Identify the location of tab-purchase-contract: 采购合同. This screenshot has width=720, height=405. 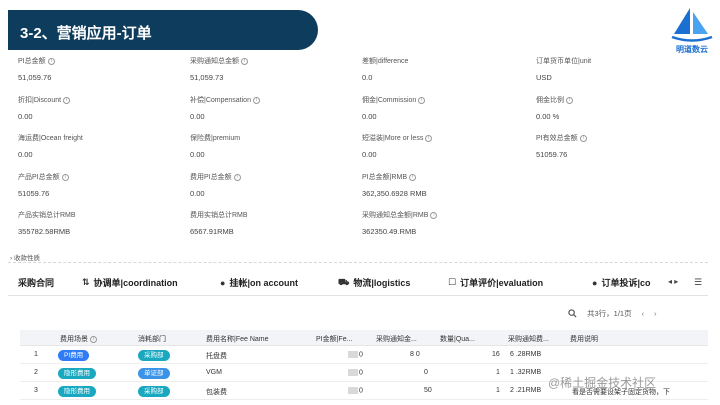
(36, 282).